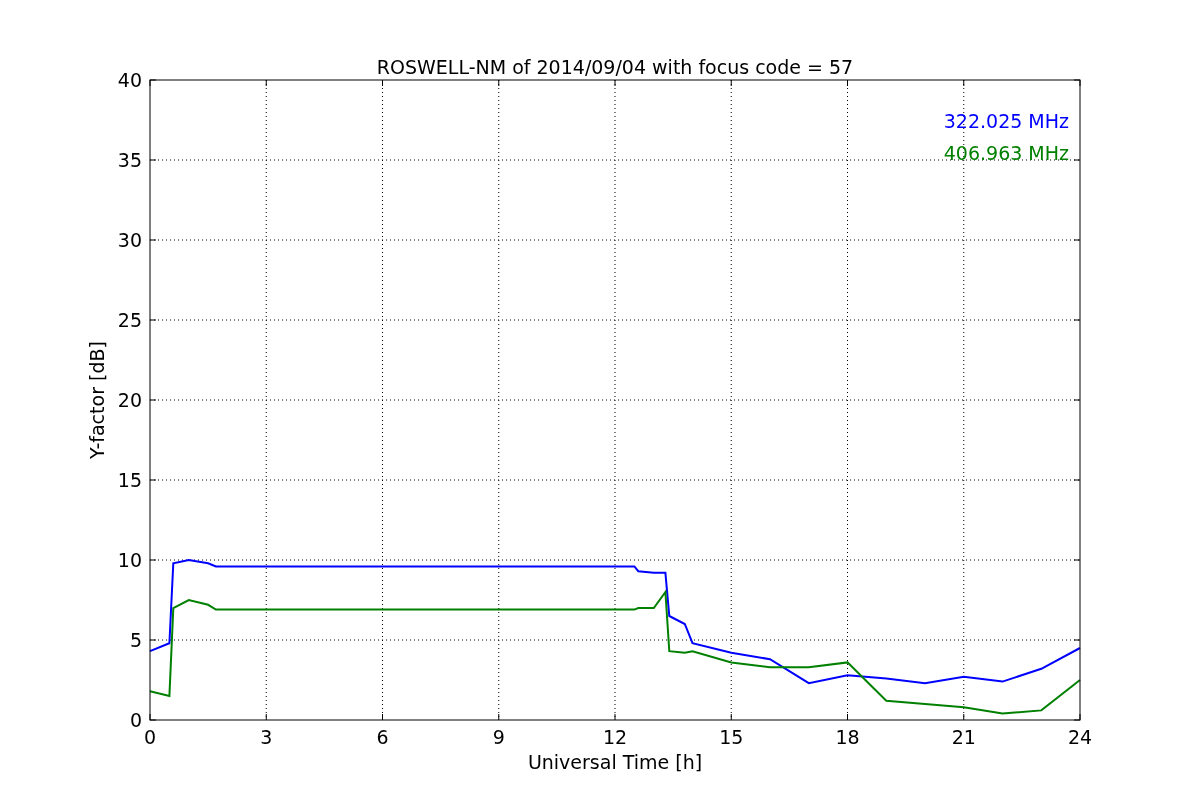 Image resolution: width=1200 pixels, height=800 pixels. What do you see at coordinates (1080, 737) in the screenshot?
I see `x-tick-label: 24` at bounding box center [1080, 737].